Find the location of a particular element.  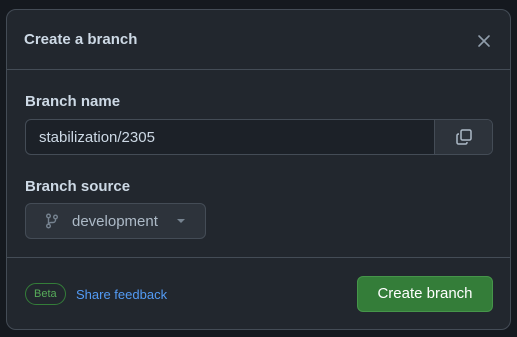

branch-source-label: Branch source is located at coordinates (78, 186).